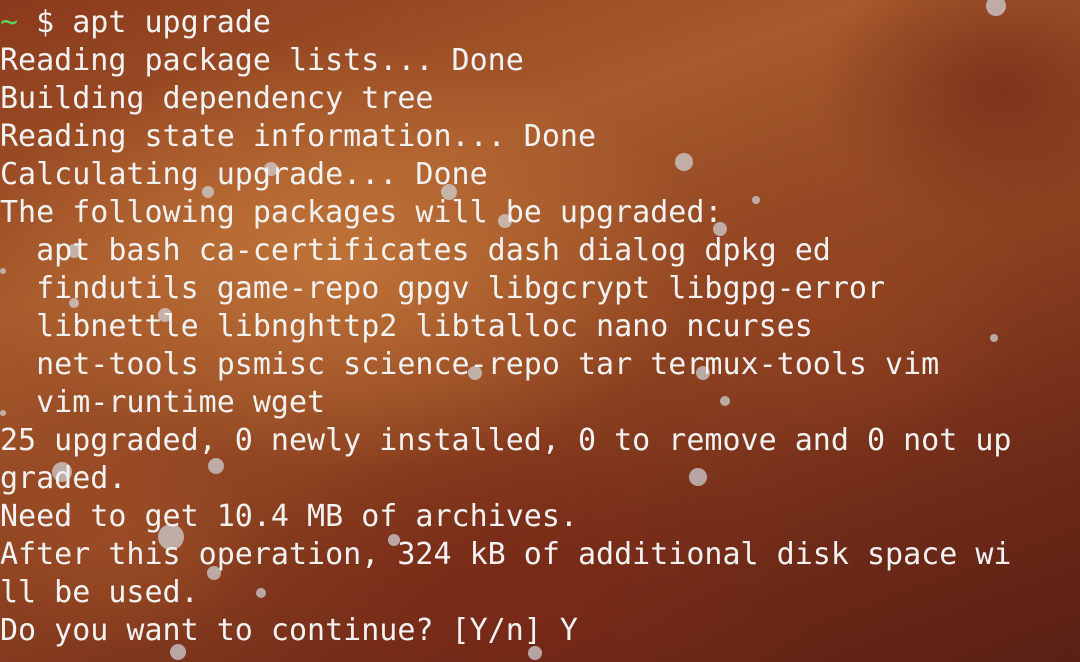 This screenshot has height=662, width=1080. What do you see at coordinates (289, 630) in the screenshot?
I see `confirm-prompt-line: Do you want to continue? [Y/n] Y` at bounding box center [289, 630].